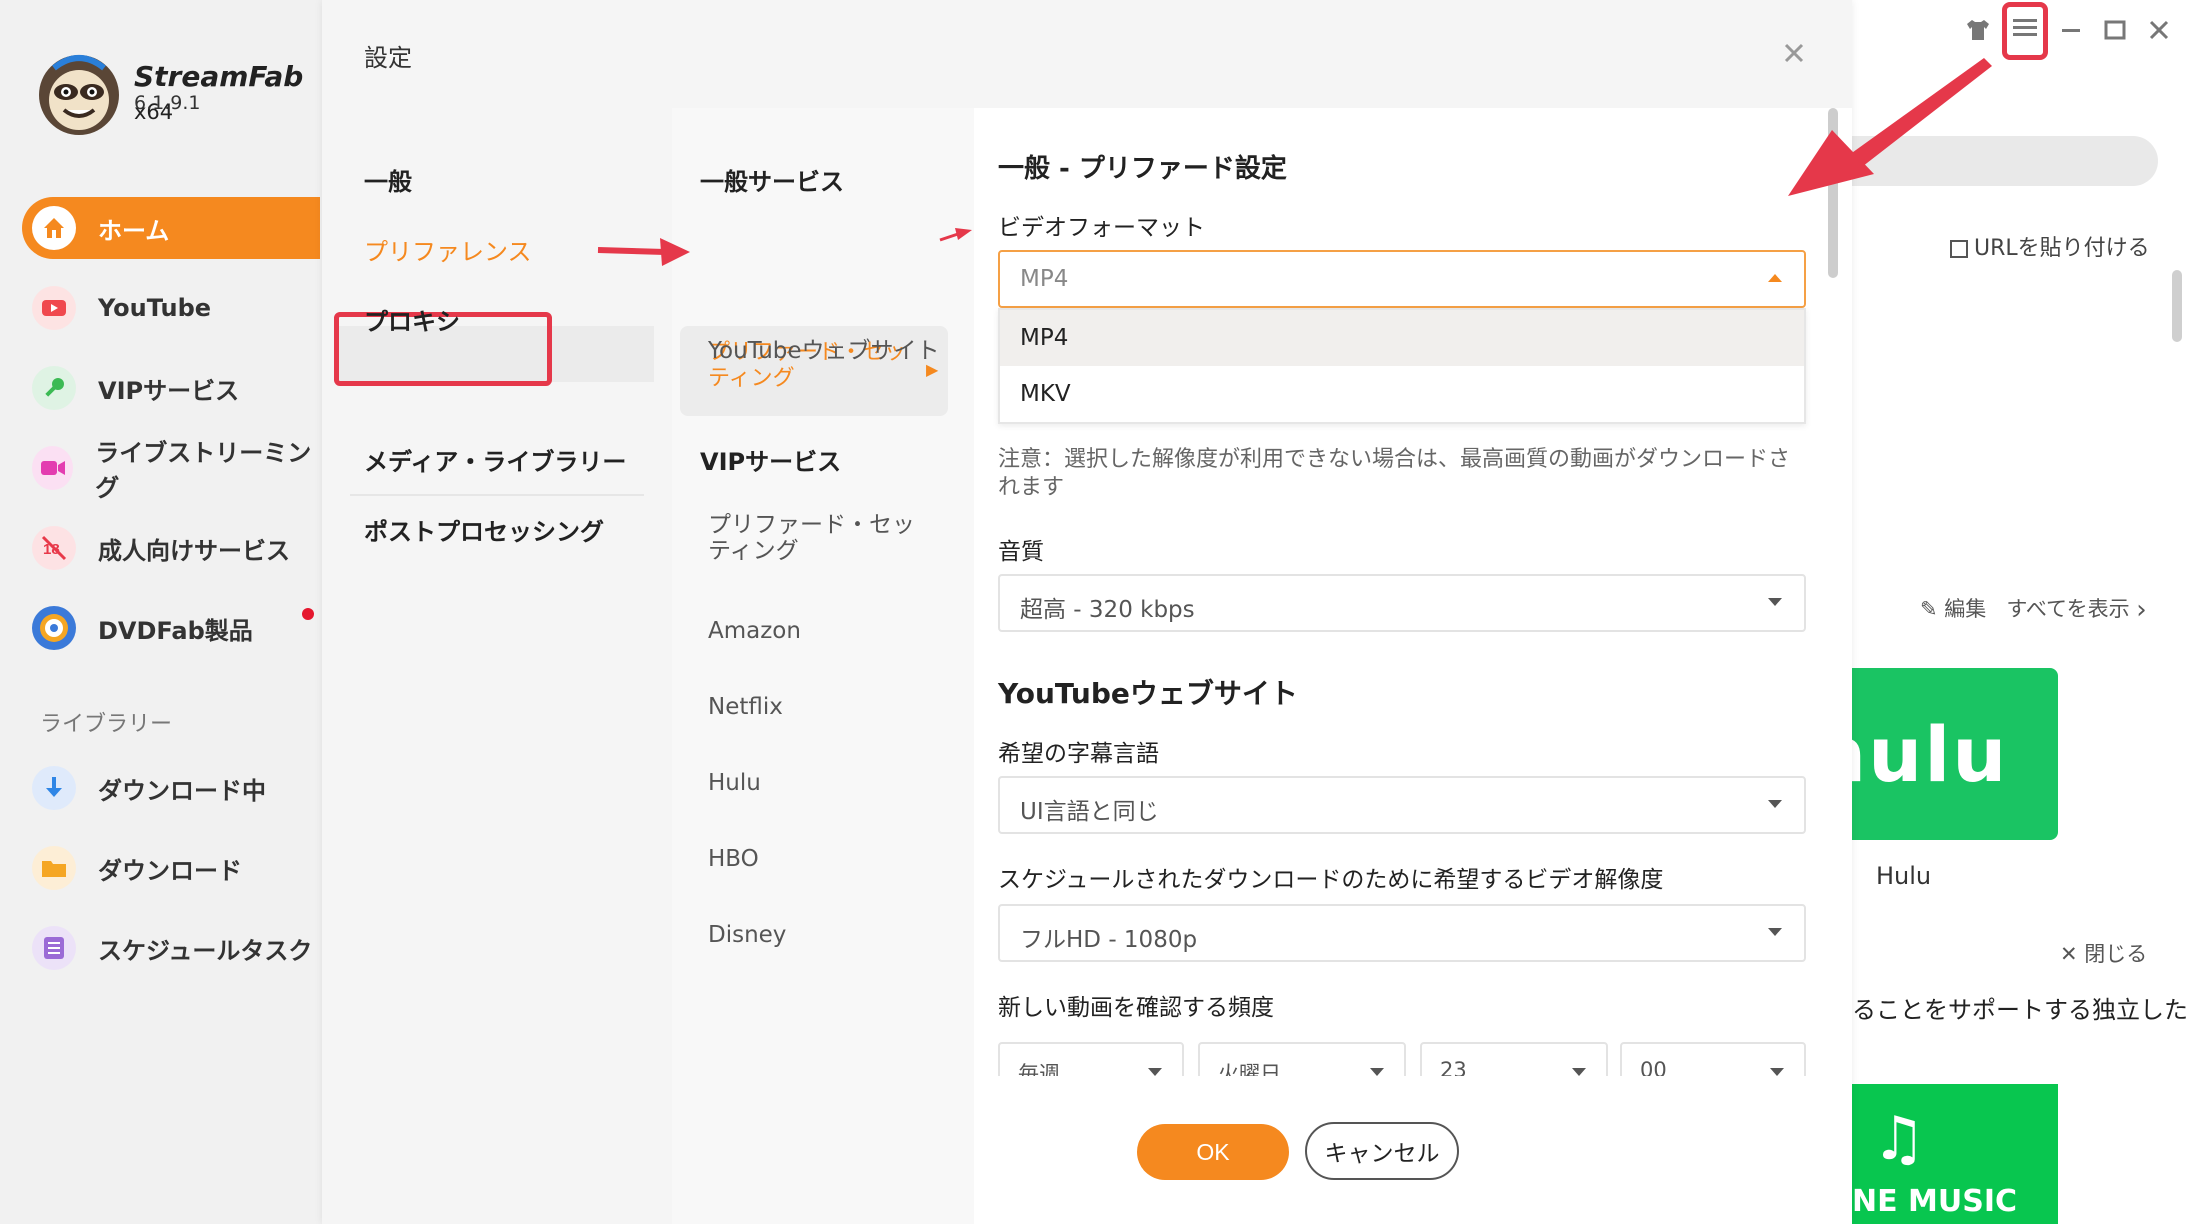 The image size is (2188, 1224). I want to click on banner-description: ることをサポートする独立した製, so click(2020, 1010).